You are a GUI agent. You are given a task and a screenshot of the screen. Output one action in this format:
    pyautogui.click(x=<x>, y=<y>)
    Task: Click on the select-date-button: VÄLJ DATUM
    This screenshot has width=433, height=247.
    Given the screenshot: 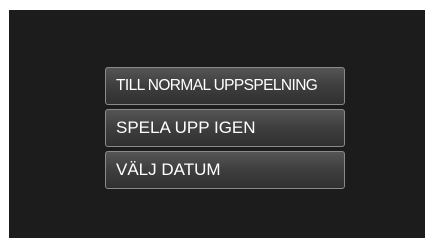 What is the action you would take?
    pyautogui.click(x=225, y=170)
    